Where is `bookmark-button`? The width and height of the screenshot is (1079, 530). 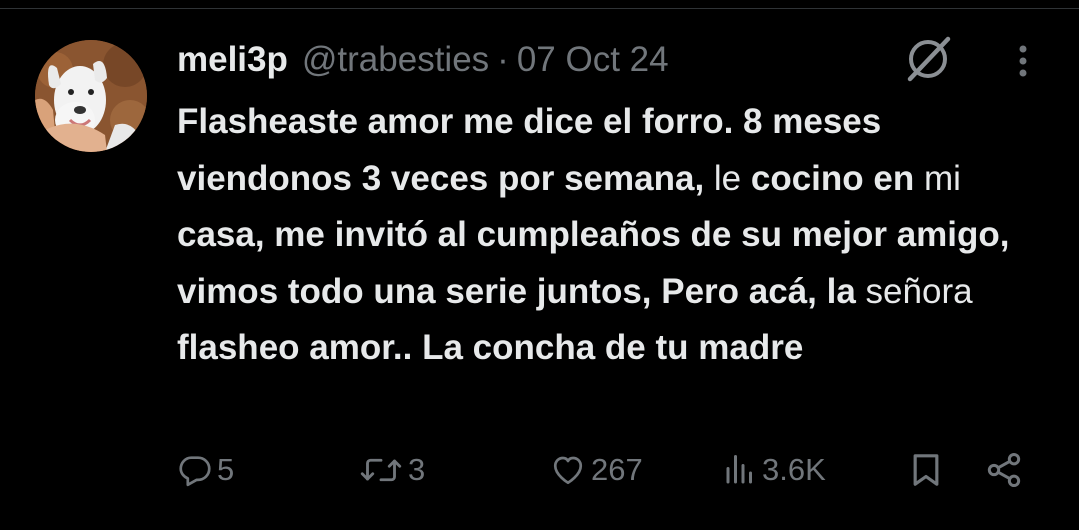 bookmark-button is located at coordinates (926, 470).